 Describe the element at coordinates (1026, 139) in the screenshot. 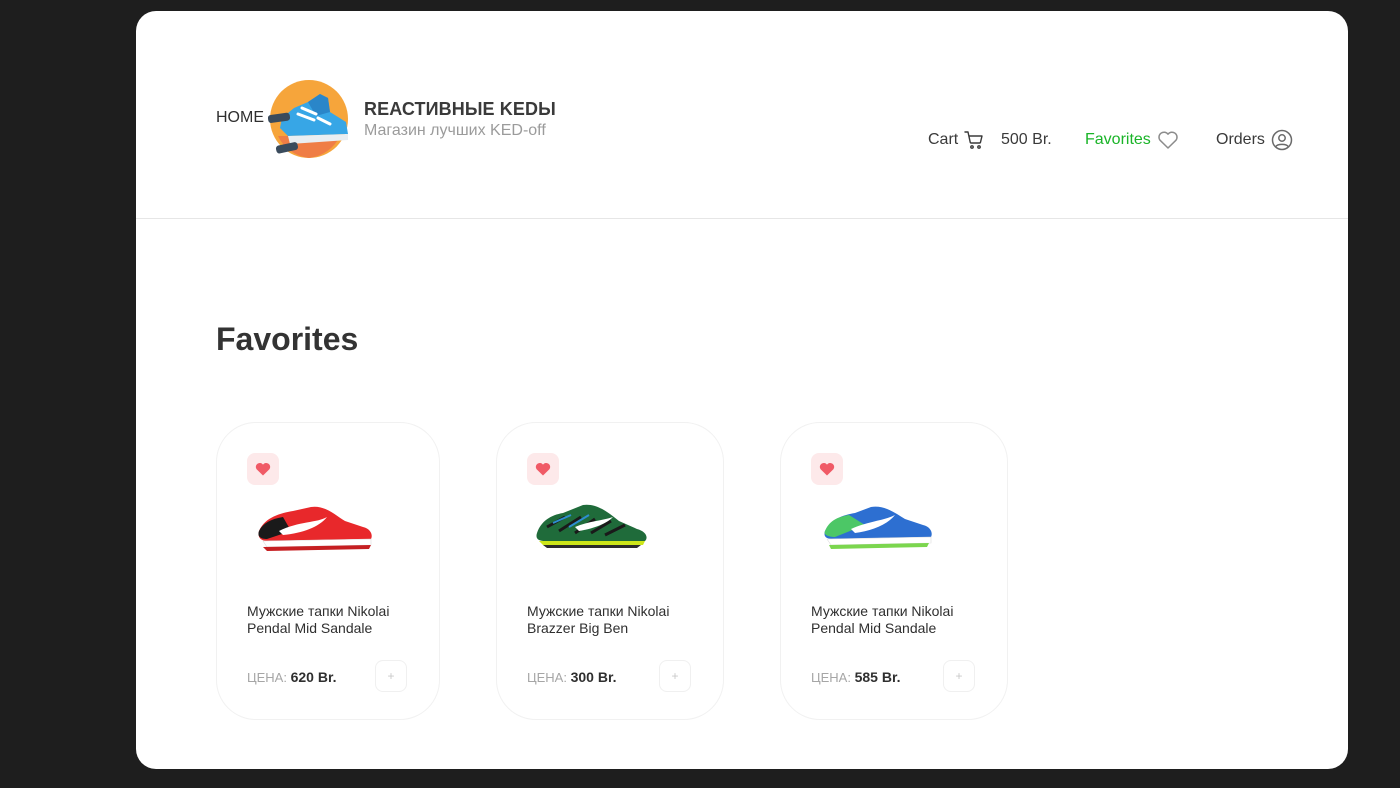

I see `cart-total: 500 Br.` at that location.